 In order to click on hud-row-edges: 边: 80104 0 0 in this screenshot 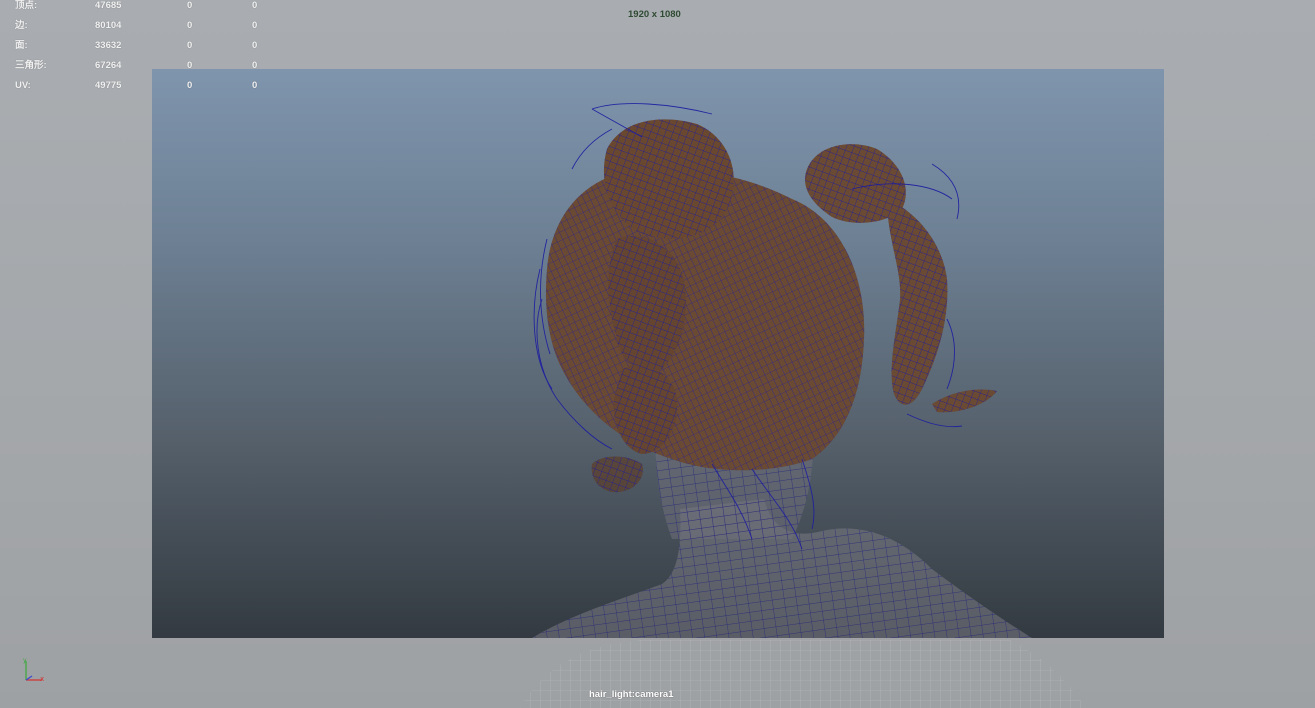, I will do `click(145, 30)`.